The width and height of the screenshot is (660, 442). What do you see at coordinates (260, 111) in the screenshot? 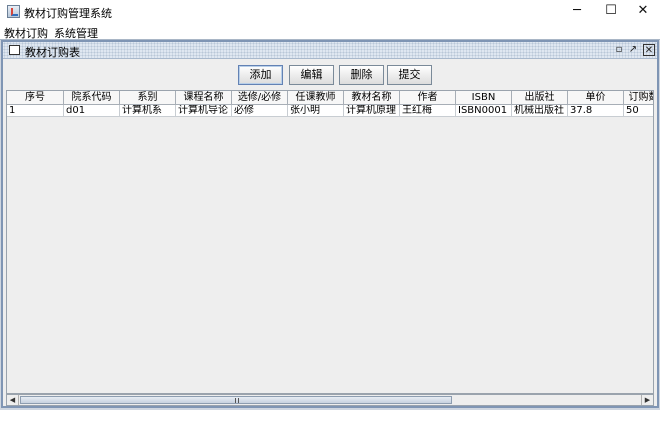
I see `table-cell: 必修` at bounding box center [260, 111].